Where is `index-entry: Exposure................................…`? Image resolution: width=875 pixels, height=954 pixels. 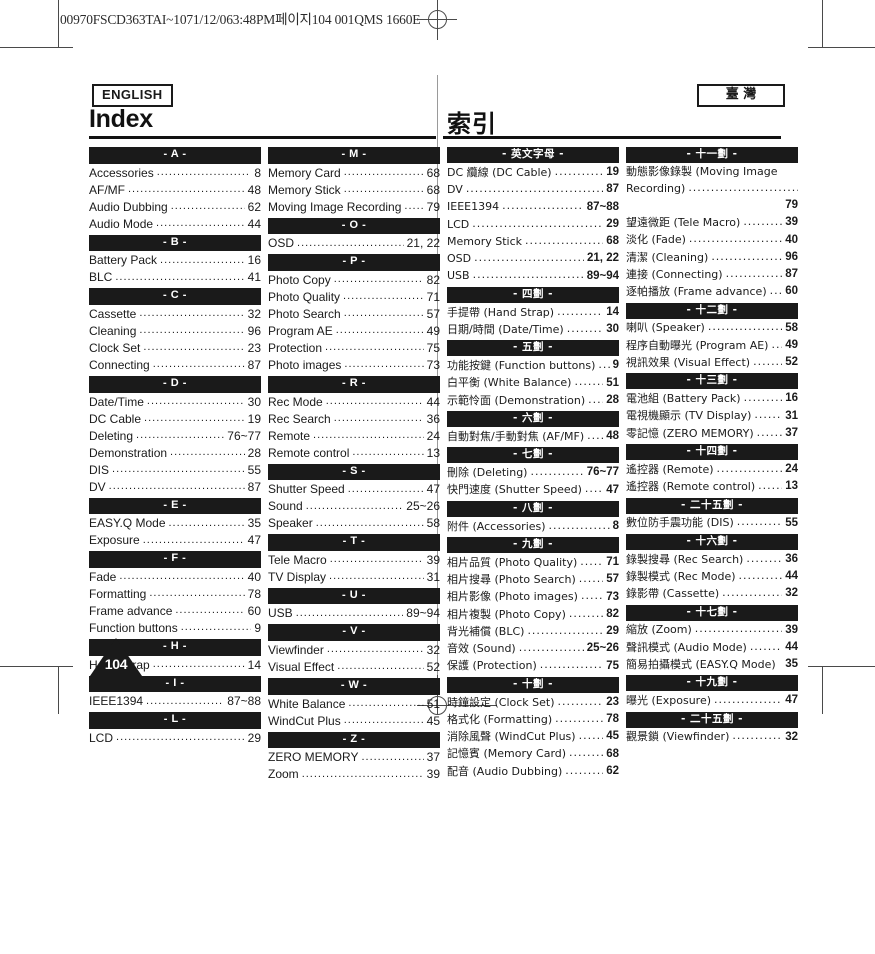
index-entry: Exposure................................… is located at coordinates (175, 540).